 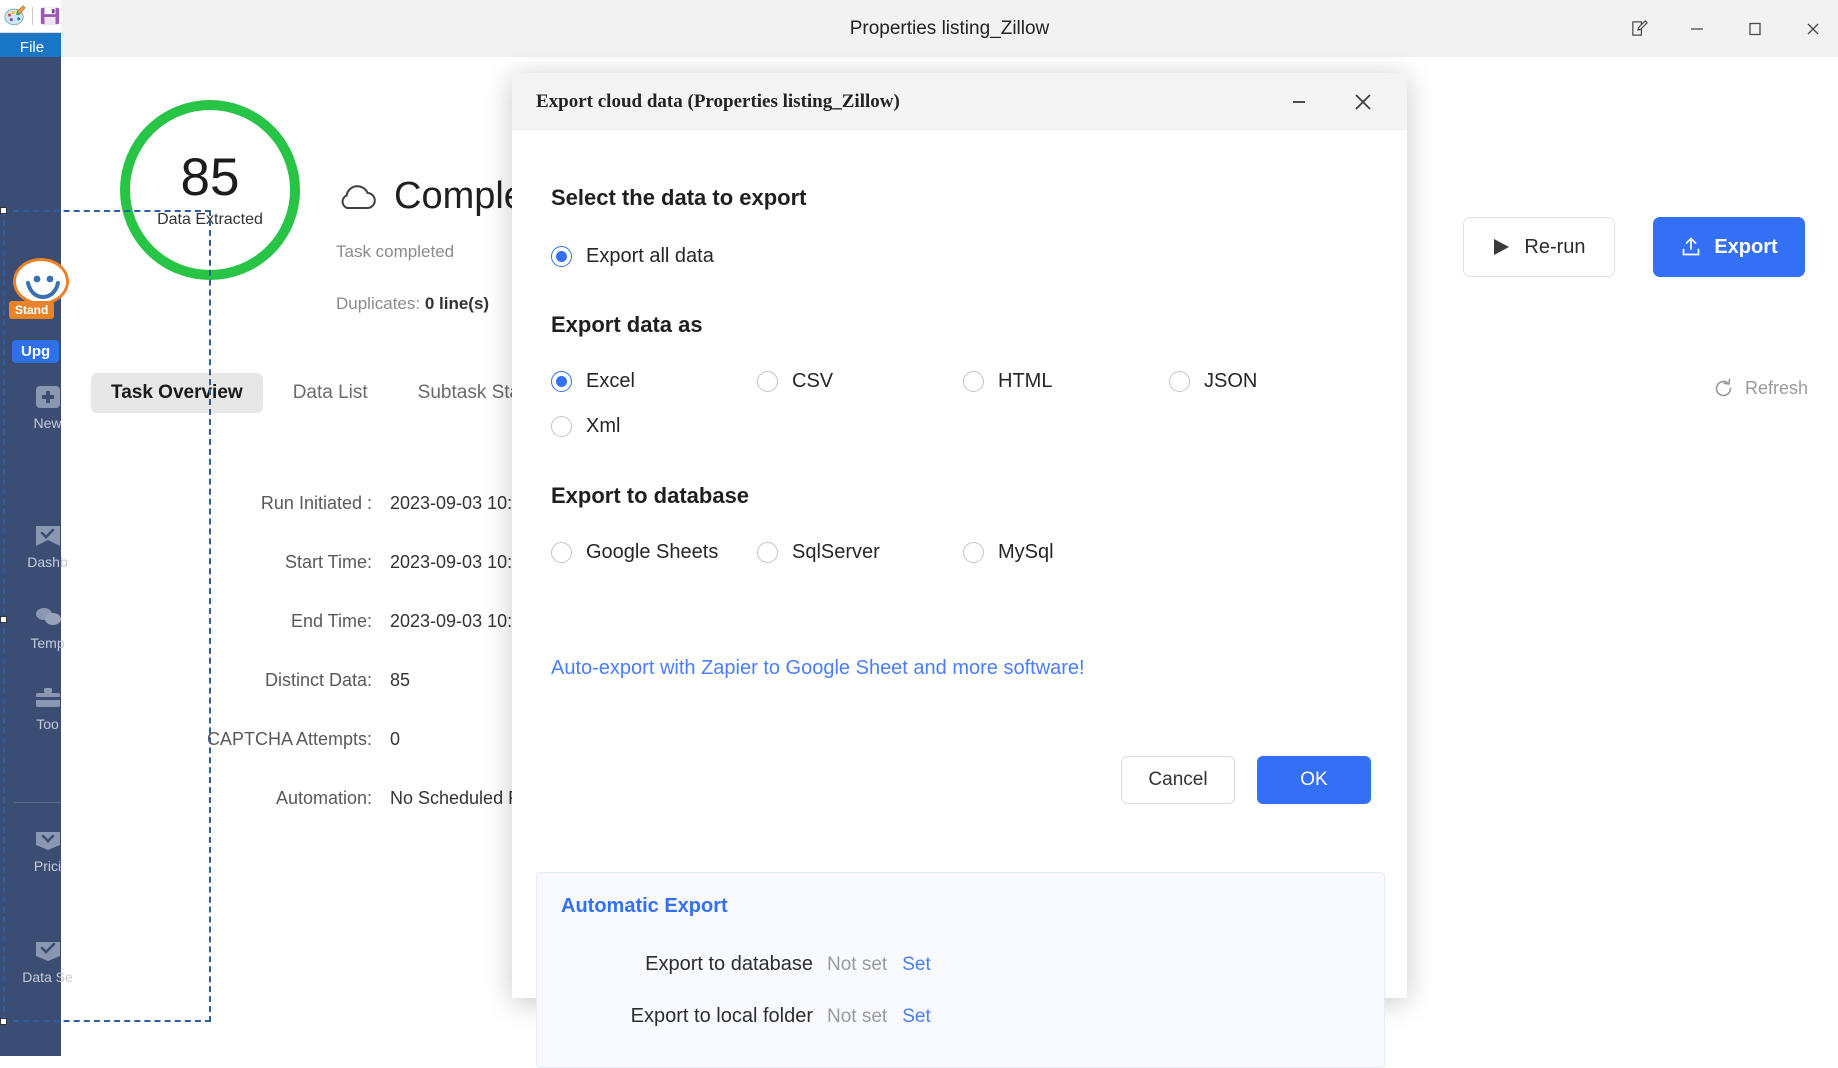 I want to click on export-database-section-title: Export to database, so click(x=650, y=495).